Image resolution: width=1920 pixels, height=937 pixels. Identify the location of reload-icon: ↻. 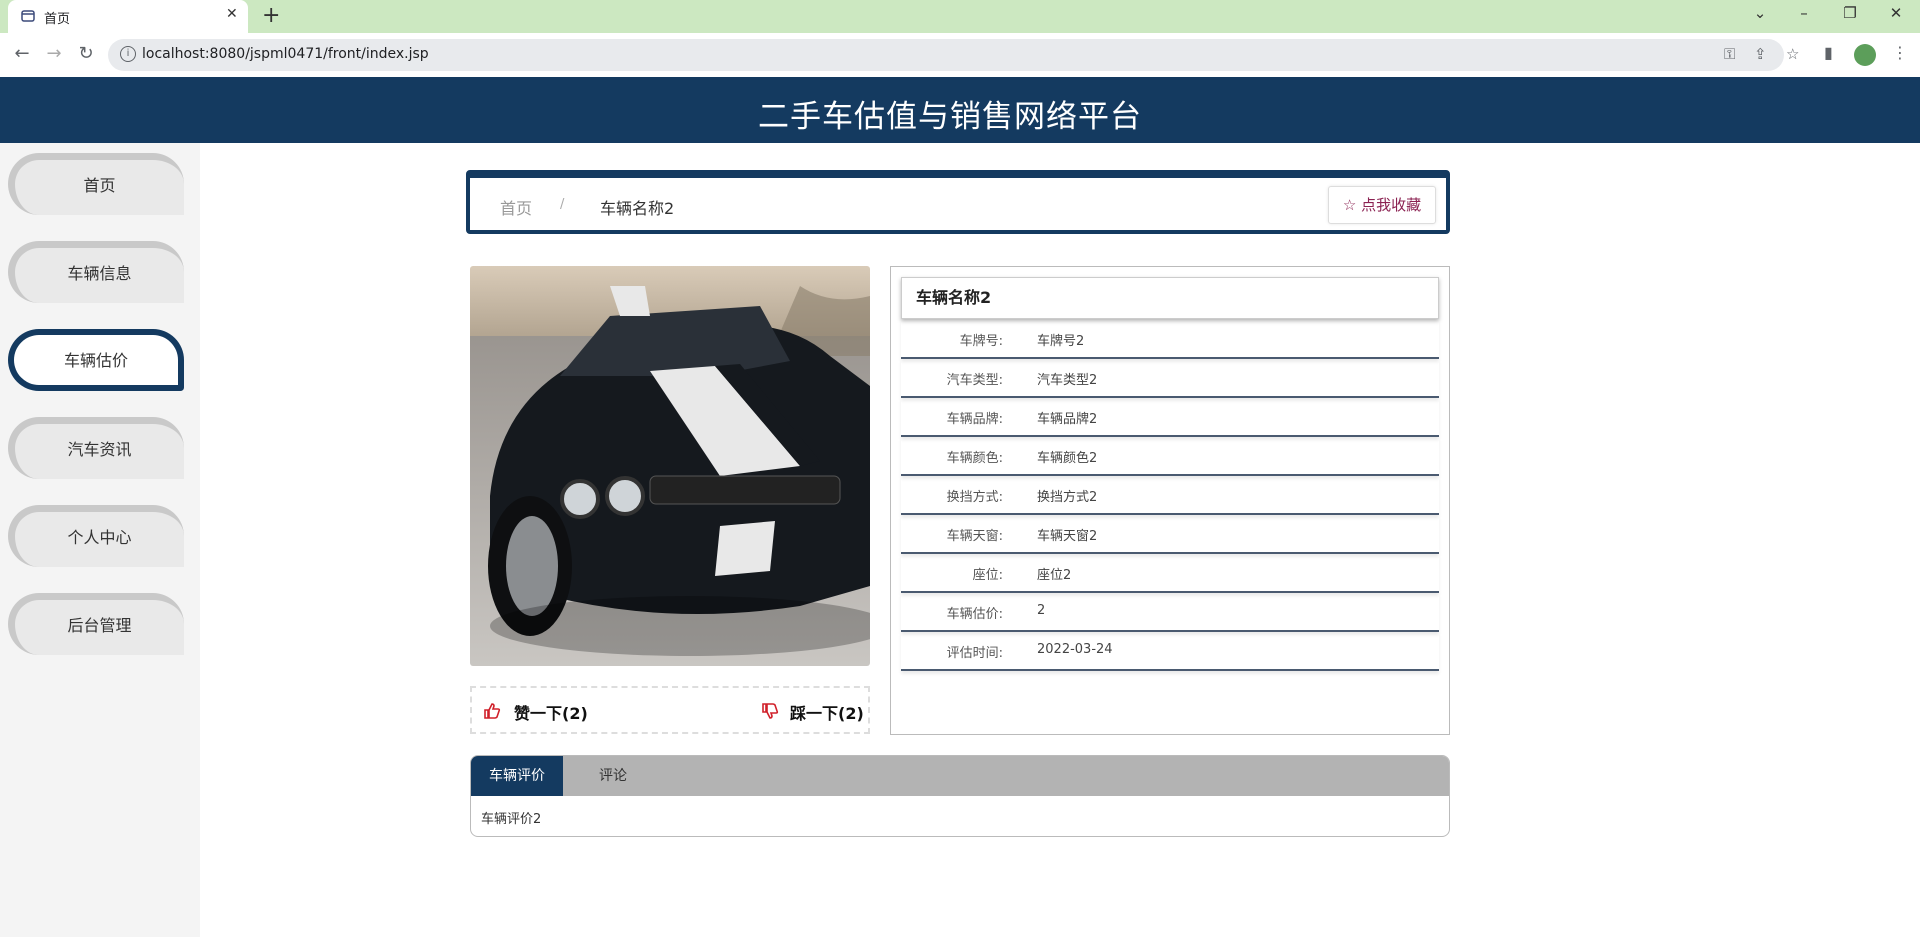
(86, 53).